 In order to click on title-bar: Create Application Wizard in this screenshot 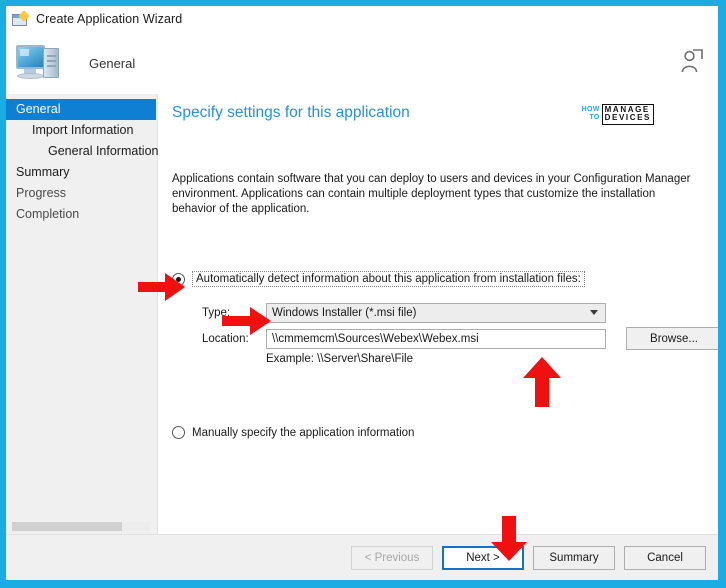, I will do `click(362, 19)`.